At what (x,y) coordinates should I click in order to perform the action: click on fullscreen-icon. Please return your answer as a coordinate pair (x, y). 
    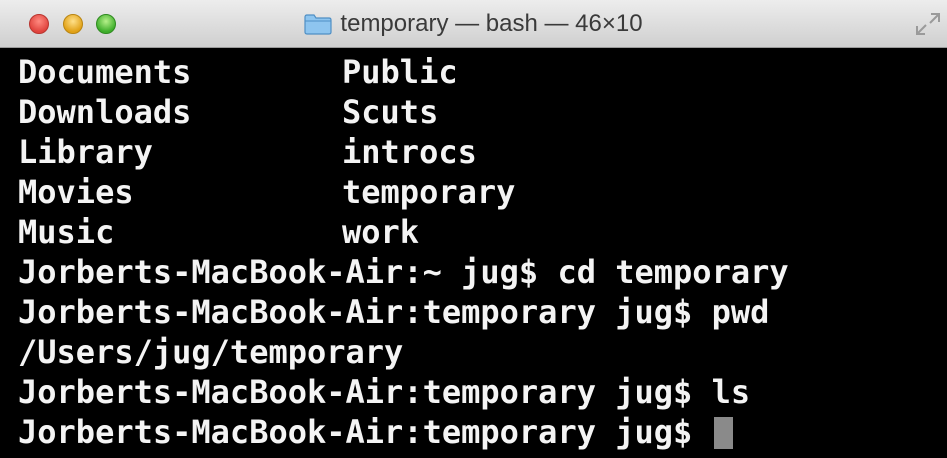
    Looking at the image, I should click on (928, 24).